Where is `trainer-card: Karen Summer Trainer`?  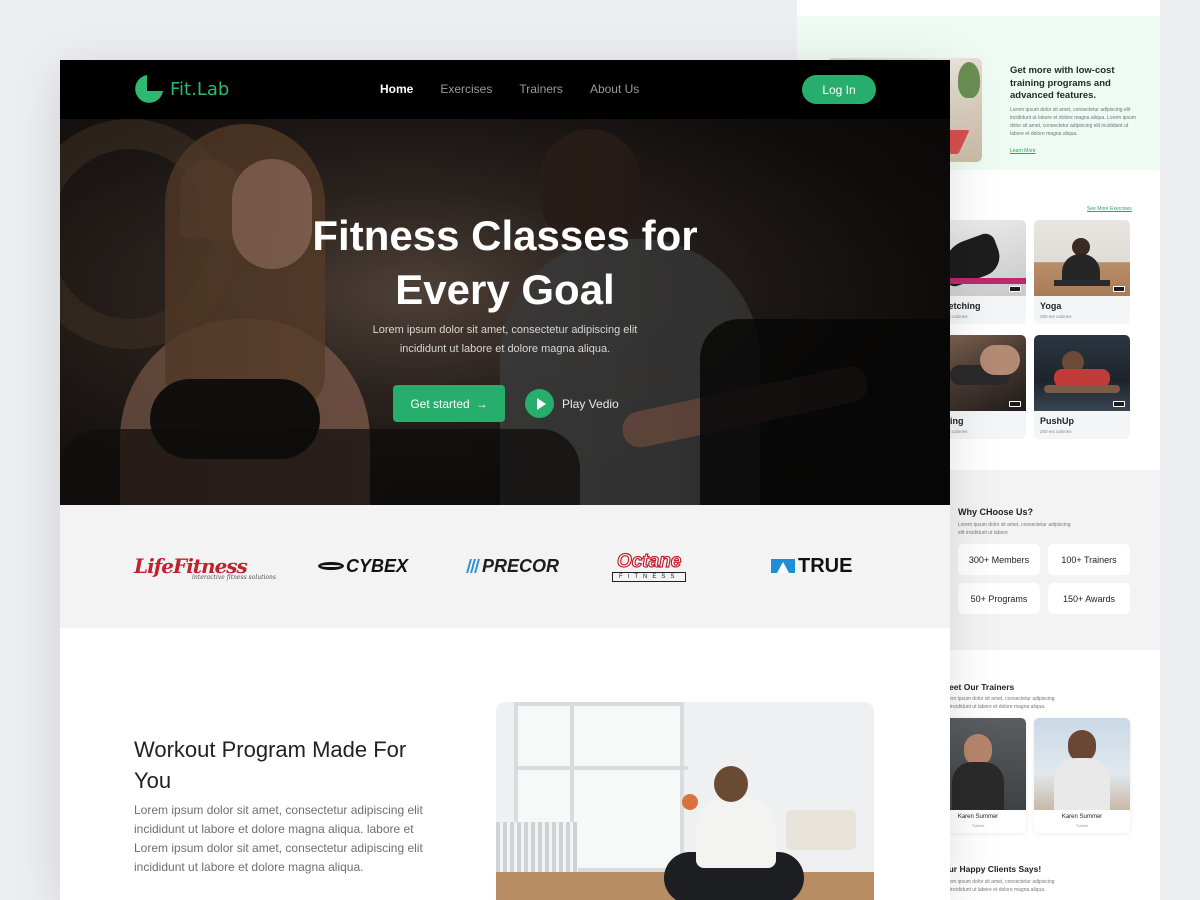
trainer-card: Karen Summer Trainer is located at coordinates (1082, 775).